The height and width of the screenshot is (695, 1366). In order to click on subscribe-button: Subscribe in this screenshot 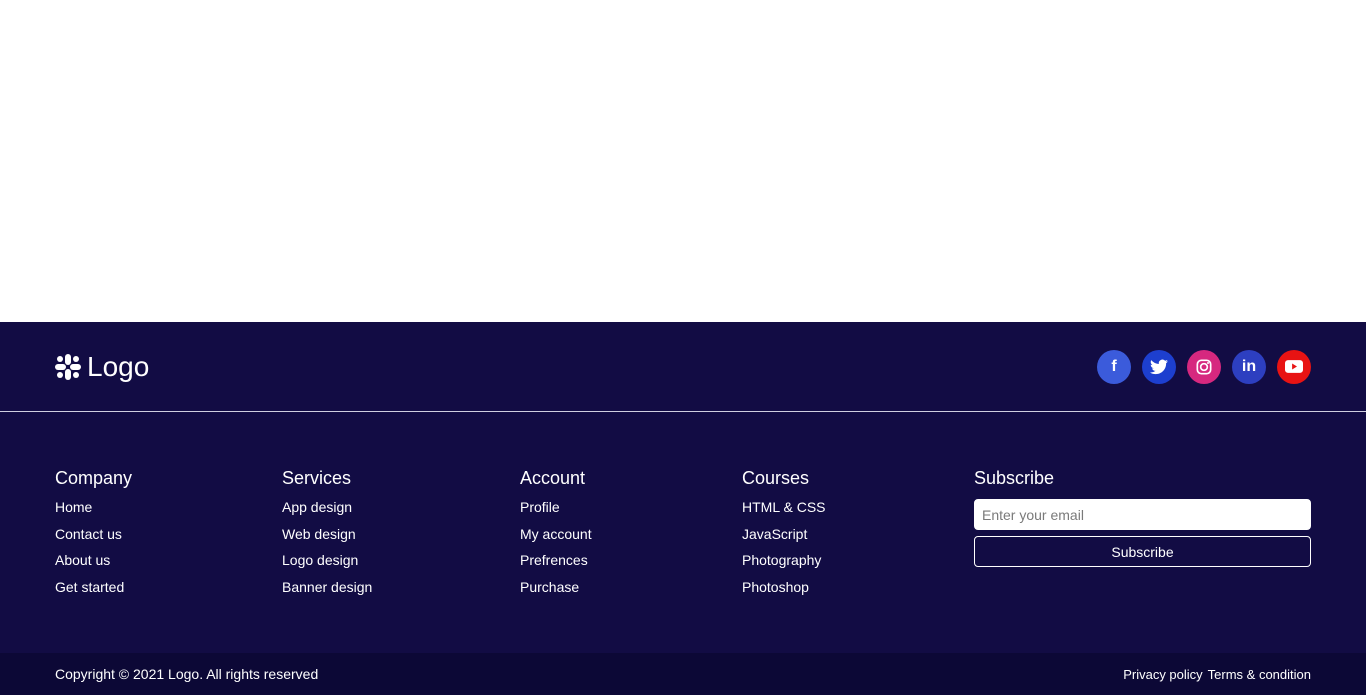, I will do `click(1142, 551)`.